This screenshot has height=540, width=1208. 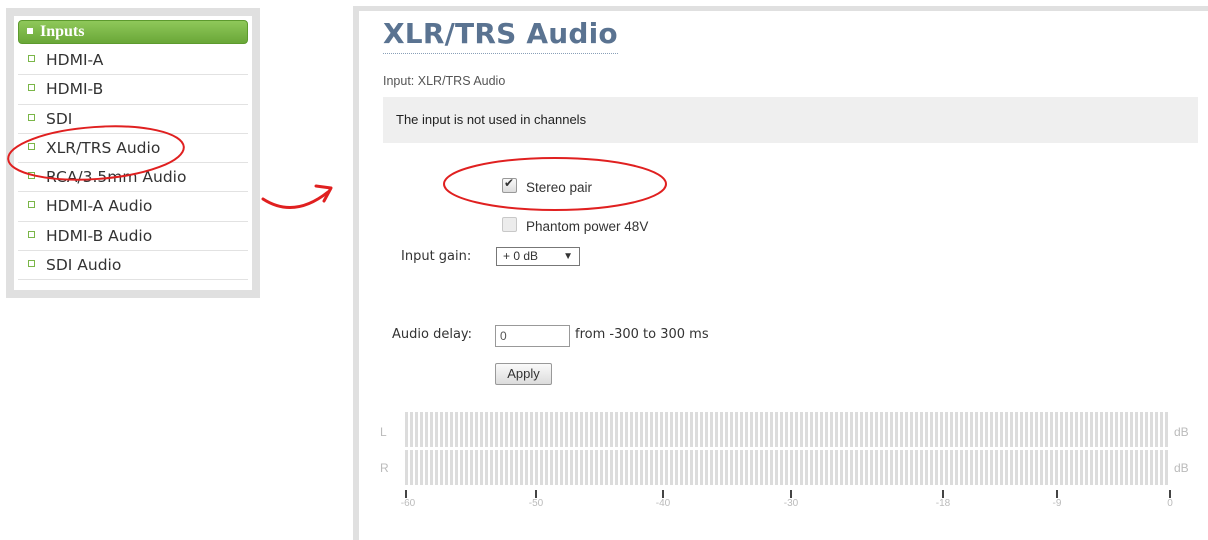 I want to click on phantom-power-label: Phantom power 48V, so click(x=587, y=226).